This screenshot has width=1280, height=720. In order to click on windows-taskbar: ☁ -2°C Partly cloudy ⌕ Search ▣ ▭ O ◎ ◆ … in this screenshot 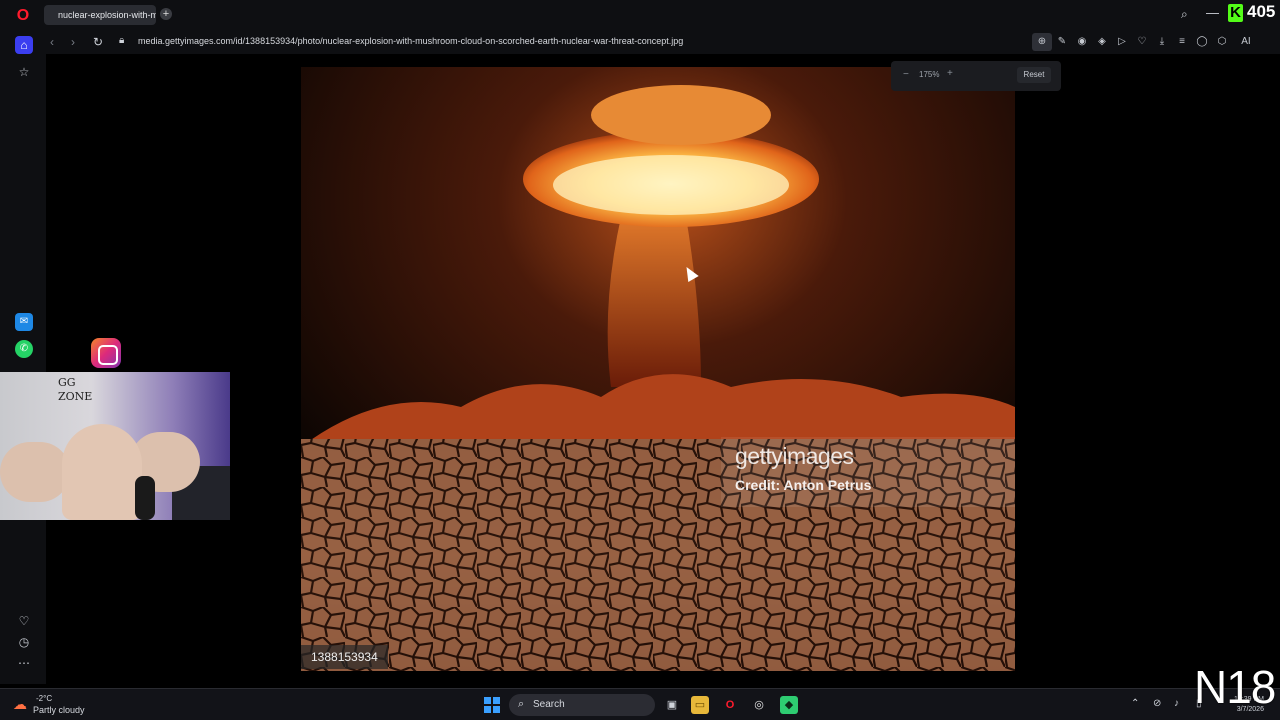, I will do `click(640, 704)`.